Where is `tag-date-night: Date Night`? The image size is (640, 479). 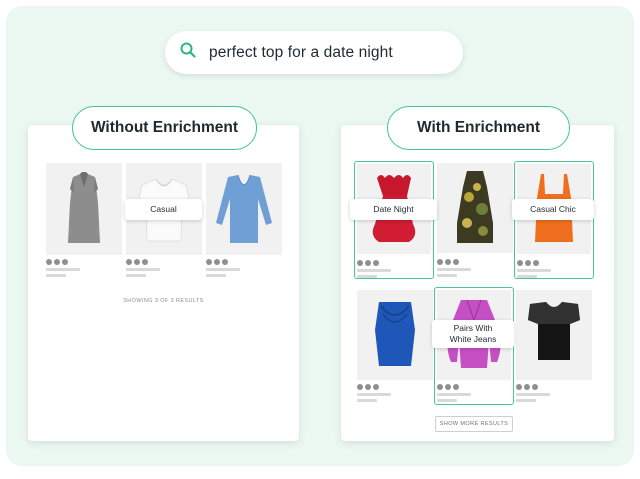 tag-date-night: Date Night is located at coordinates (393, 209).